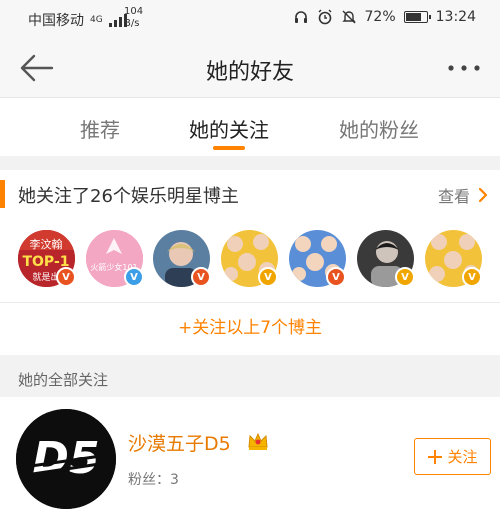 This screenshot has width=500, height=526. I want to click on page-title: 她的好友, so click(249, 72).